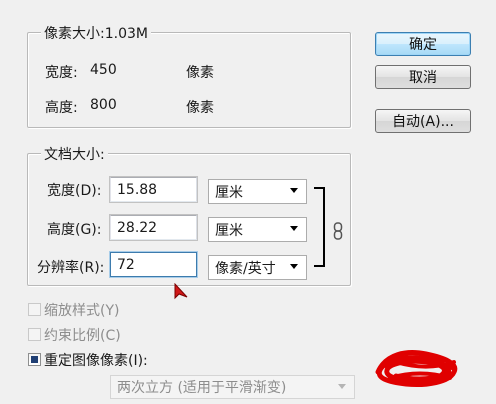 The width and height of the screenshot is (496, 404). I want to click on resample-method-select: 两次立方 (适用于平滑渐变), so click(232, 387).